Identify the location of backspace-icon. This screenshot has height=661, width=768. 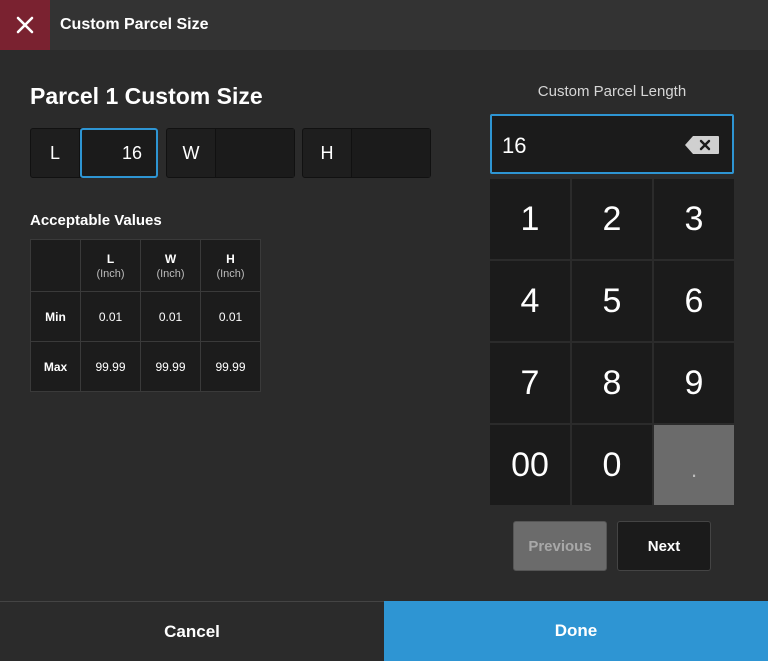
(702, 145).